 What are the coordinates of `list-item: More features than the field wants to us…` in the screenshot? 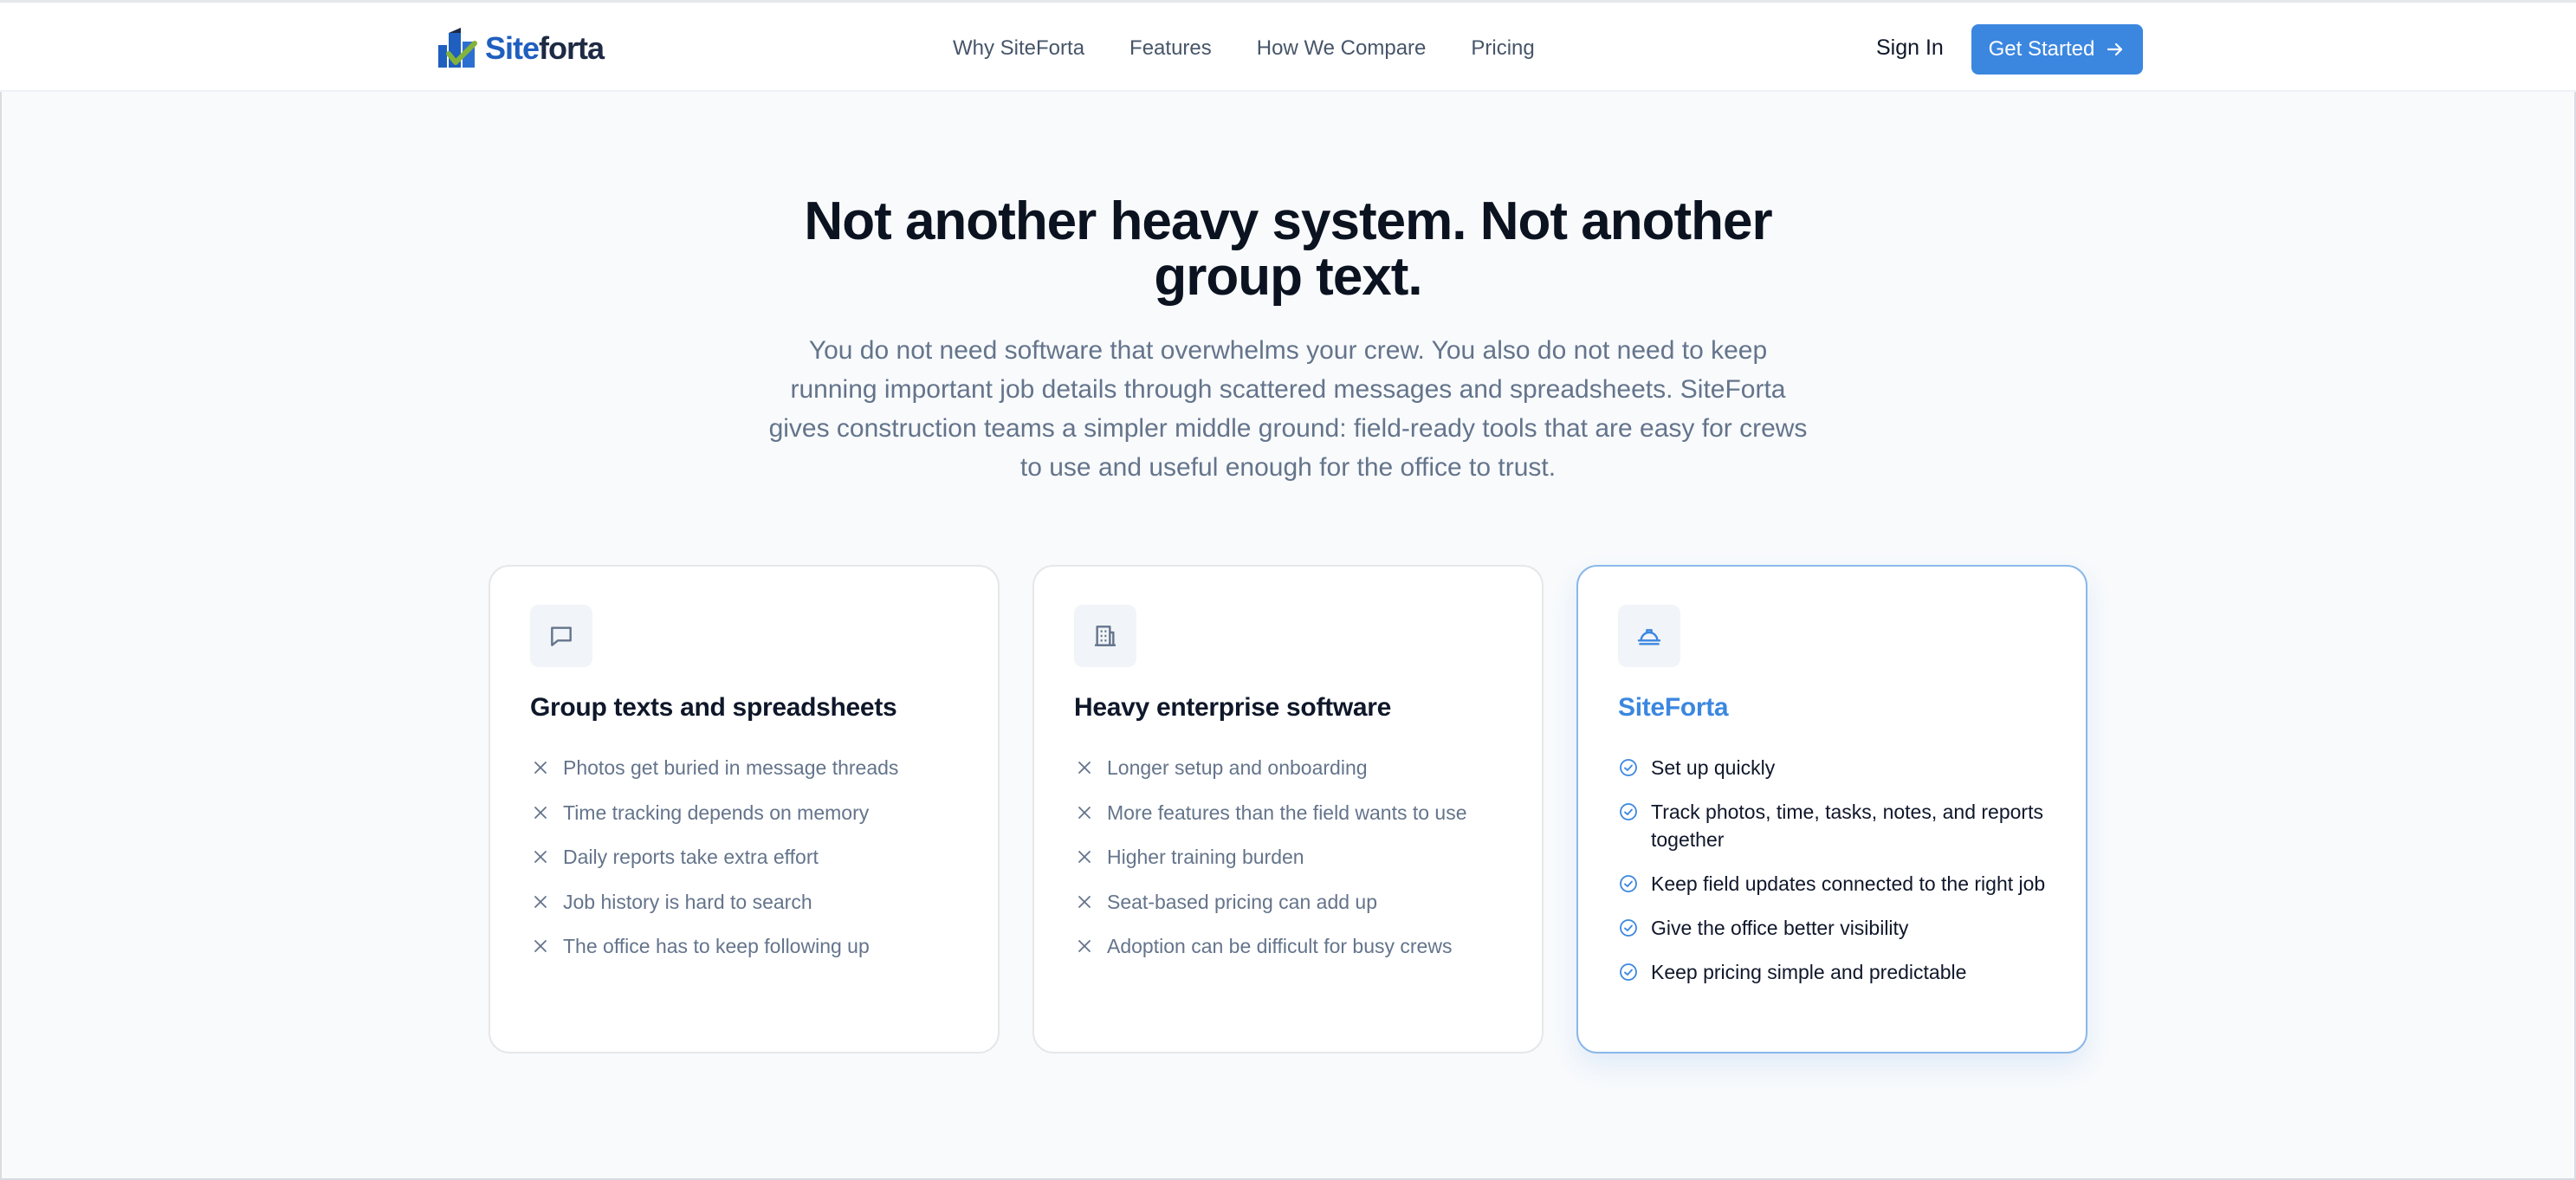 It's located at (1290, 813).